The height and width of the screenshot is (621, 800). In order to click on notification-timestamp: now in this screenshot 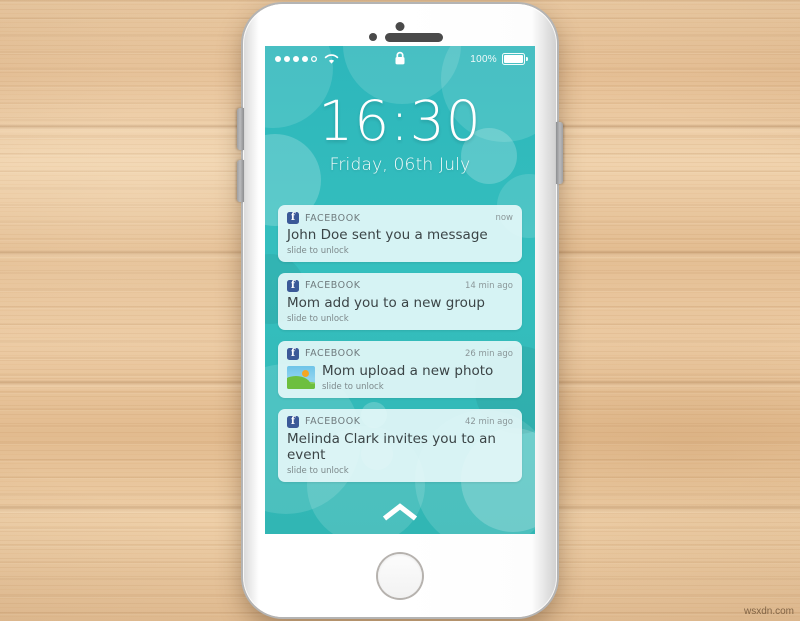, I will do `click(504, 218)`.